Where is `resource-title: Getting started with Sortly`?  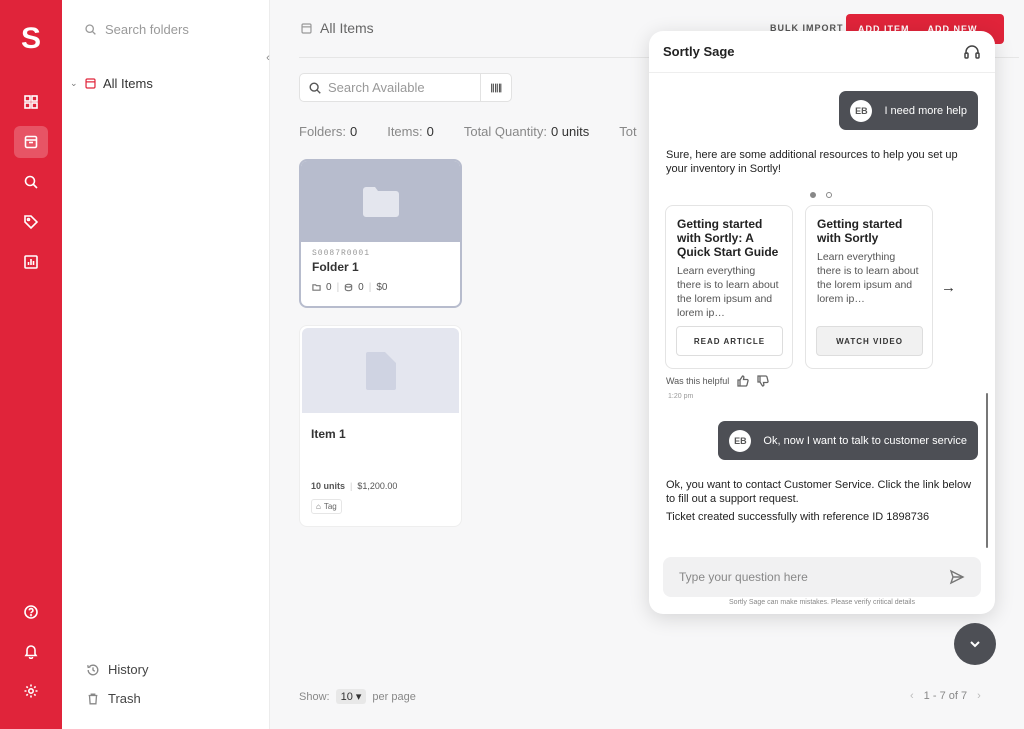 resource-title: Getting started with Sortly is located at coordinates (860, 231).